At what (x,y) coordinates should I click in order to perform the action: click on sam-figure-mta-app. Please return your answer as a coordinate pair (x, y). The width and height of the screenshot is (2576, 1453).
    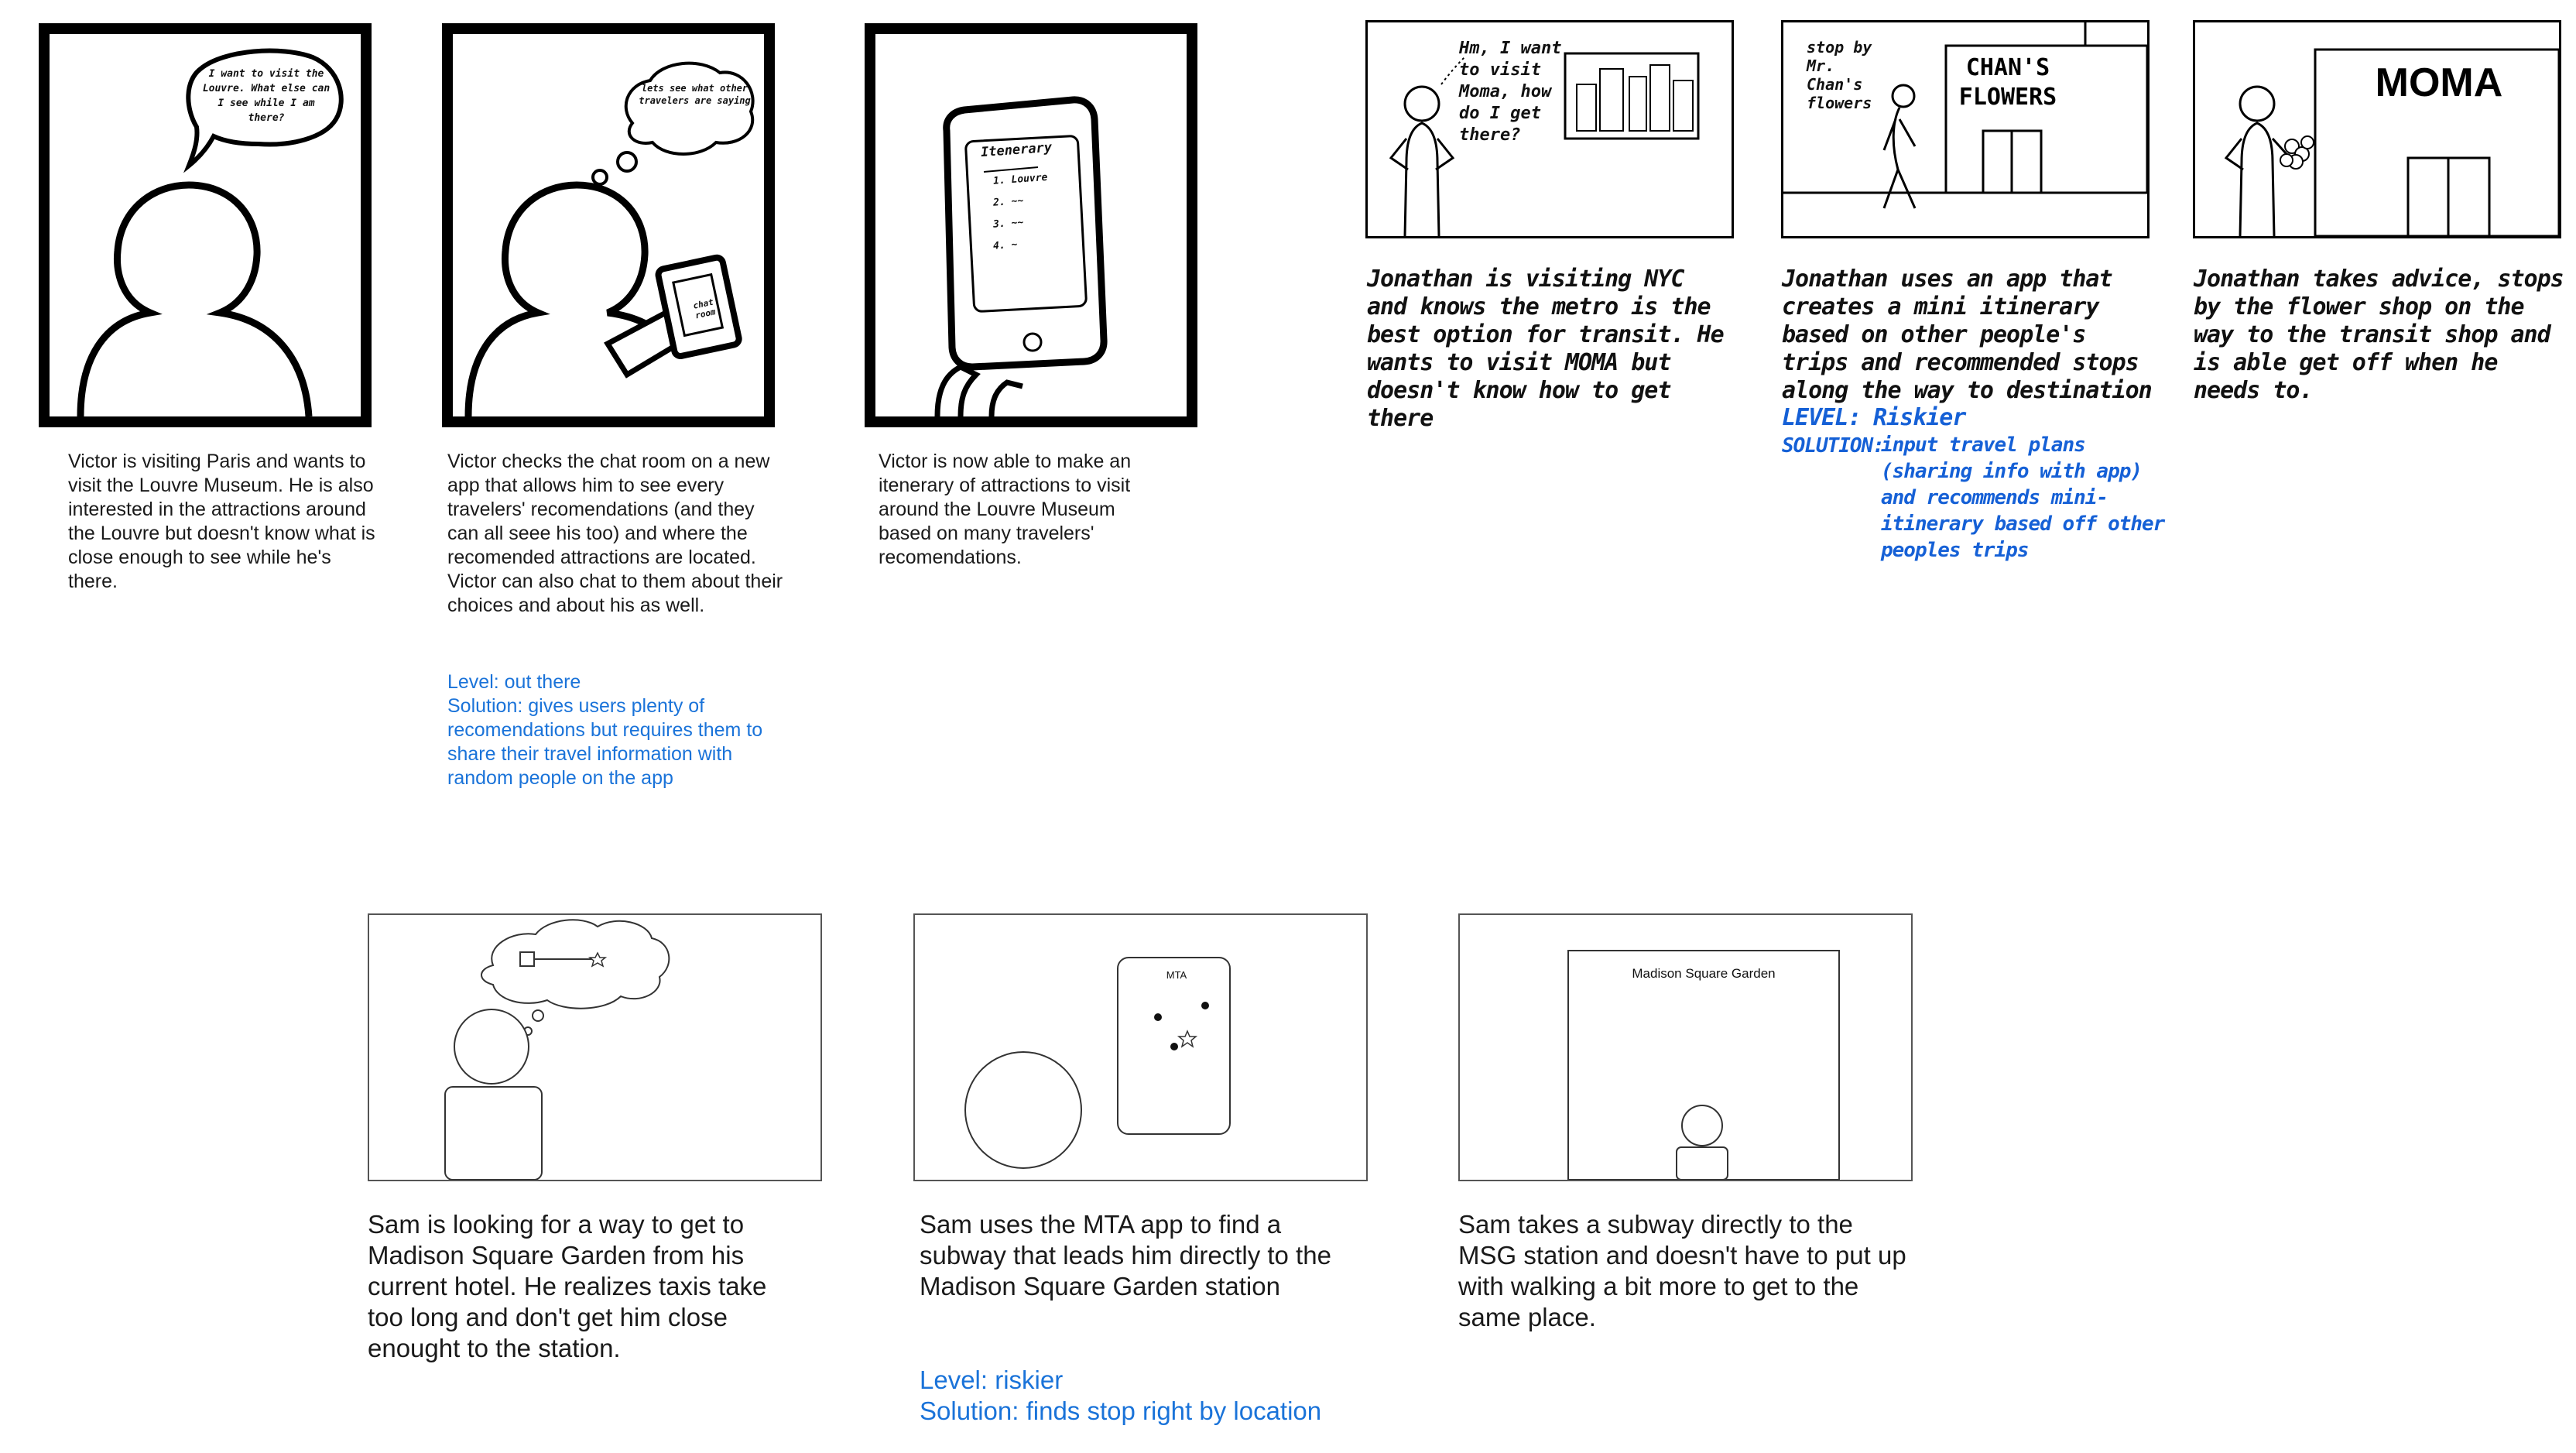
    Looking at the image, I should click on (1097, 1063).